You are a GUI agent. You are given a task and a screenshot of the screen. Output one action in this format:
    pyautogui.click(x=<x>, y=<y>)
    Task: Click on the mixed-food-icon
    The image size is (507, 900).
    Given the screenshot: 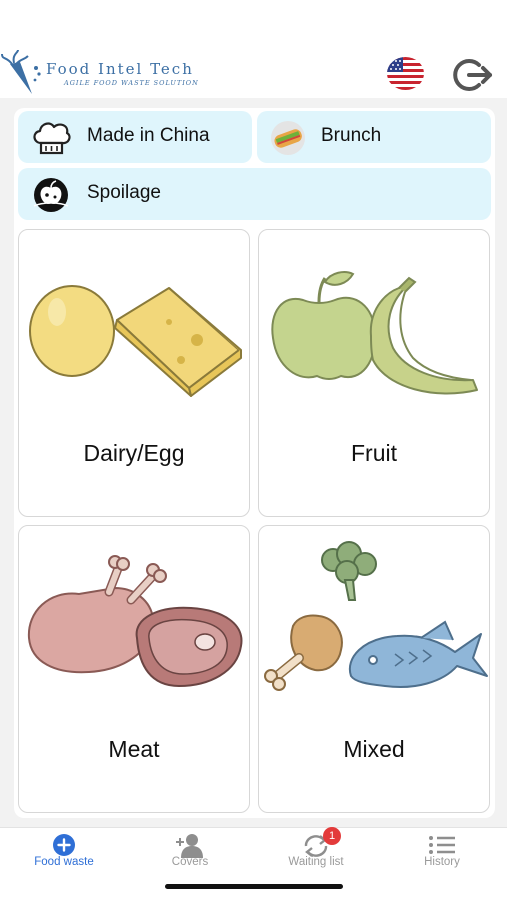 What is the action you would take?
    pyautogui.click(x=376, y=616)
    